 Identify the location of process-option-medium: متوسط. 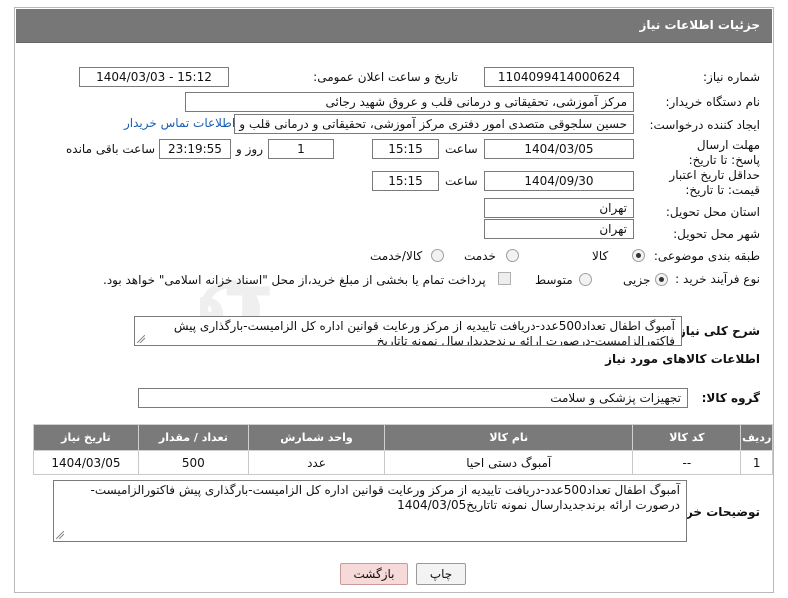
(554, 280).